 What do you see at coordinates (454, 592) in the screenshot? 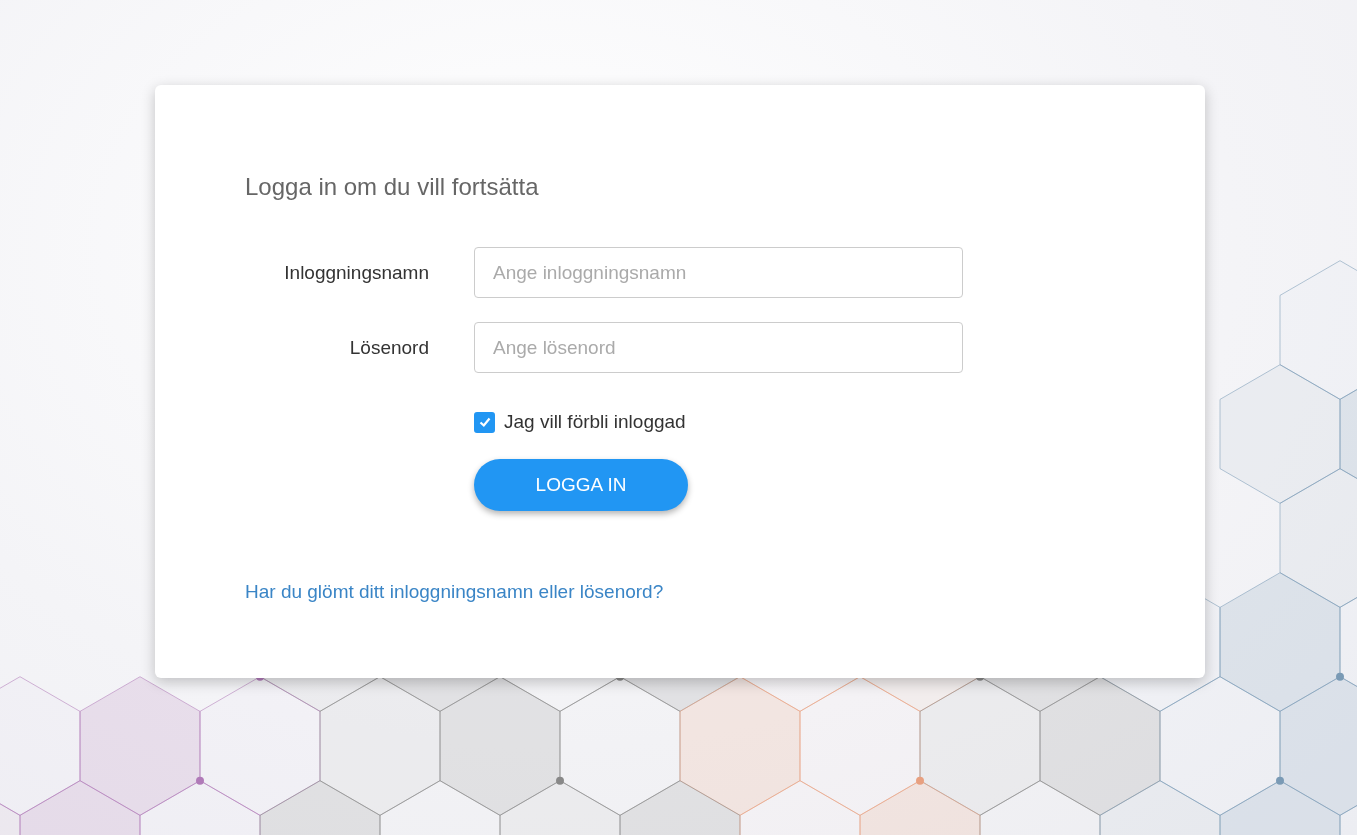
I see `forgot-credentials-link: Har du glömt ditt inloggningsnamn eller lösenord?` at bounding box center [454, 592].